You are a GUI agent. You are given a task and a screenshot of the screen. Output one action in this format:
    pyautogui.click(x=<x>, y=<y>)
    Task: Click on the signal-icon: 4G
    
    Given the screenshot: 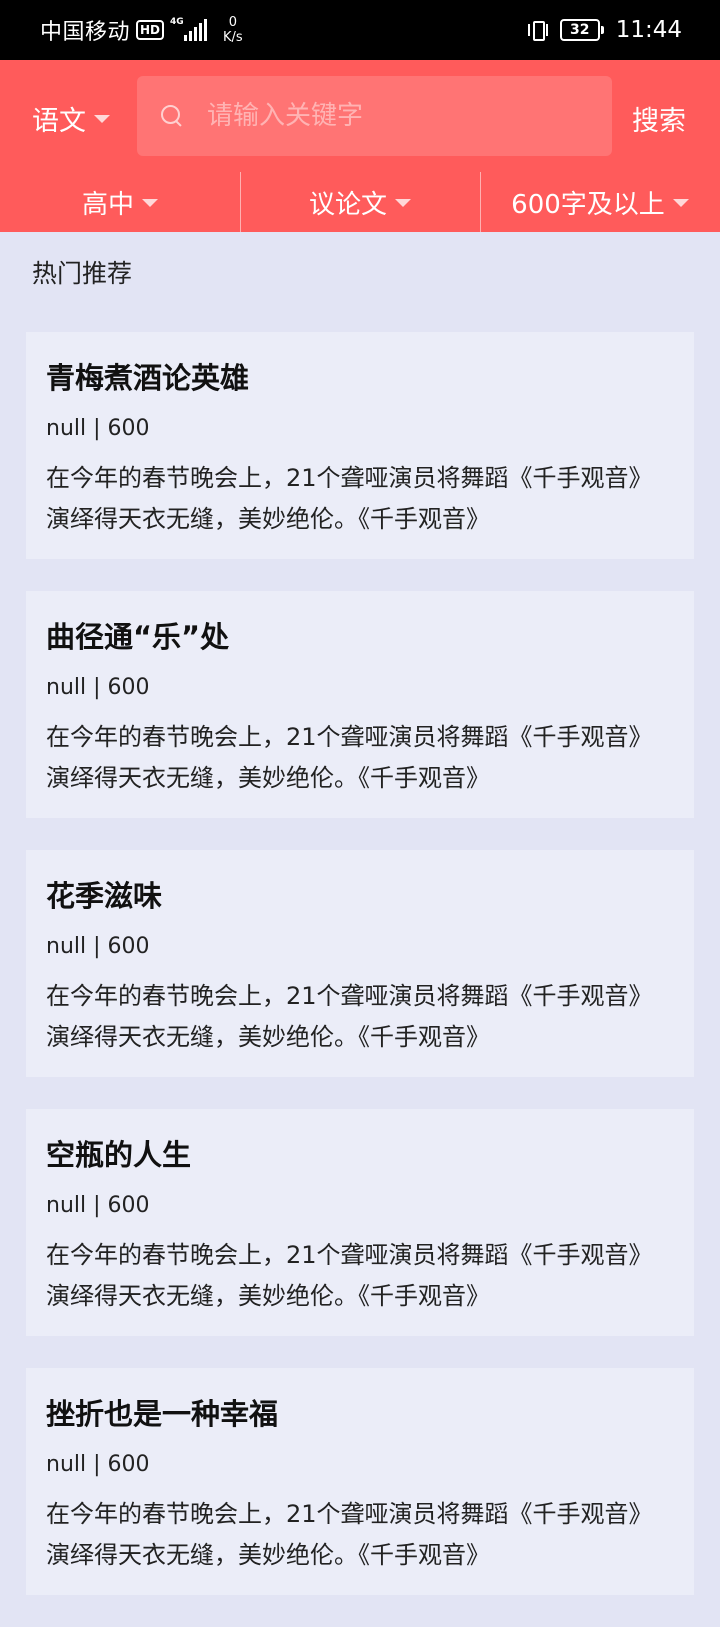 What is the action you would take?
    pyautogui.click(x=189, y=29)
    